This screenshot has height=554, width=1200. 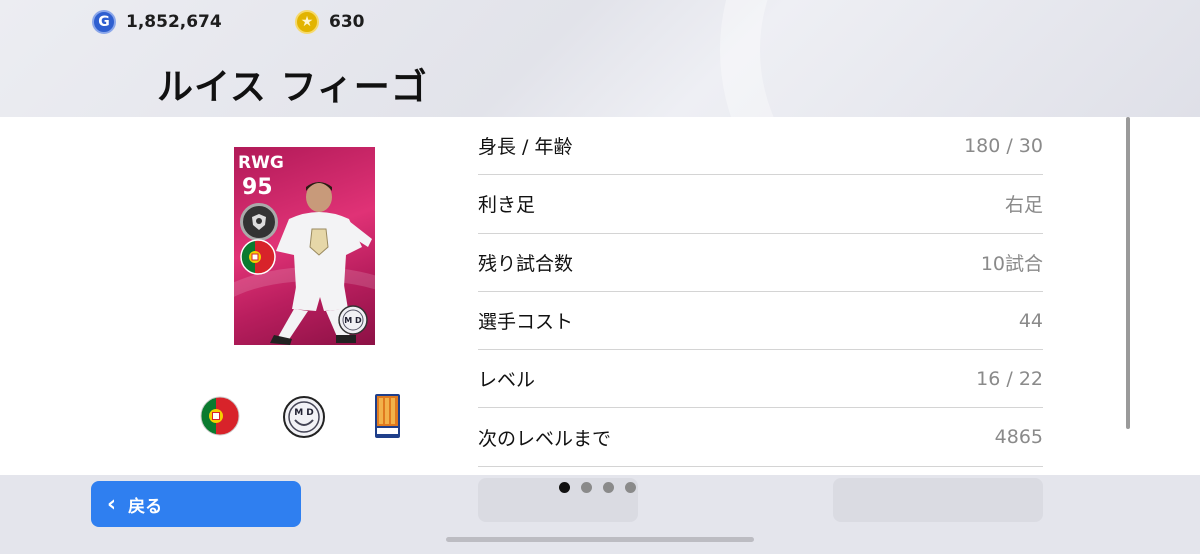 What do you see at coordinates (292, 87) in the screenshot?
I see `player-name: ルイス フィーゴ` at bounding box center [292, 87].